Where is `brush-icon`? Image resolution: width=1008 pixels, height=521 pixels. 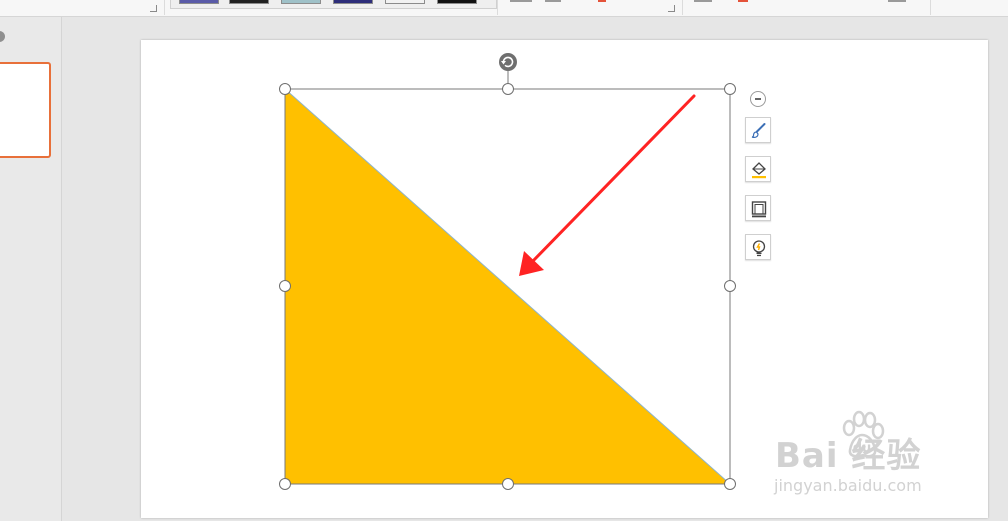
brush-icon is located at coordinates (758, 130).